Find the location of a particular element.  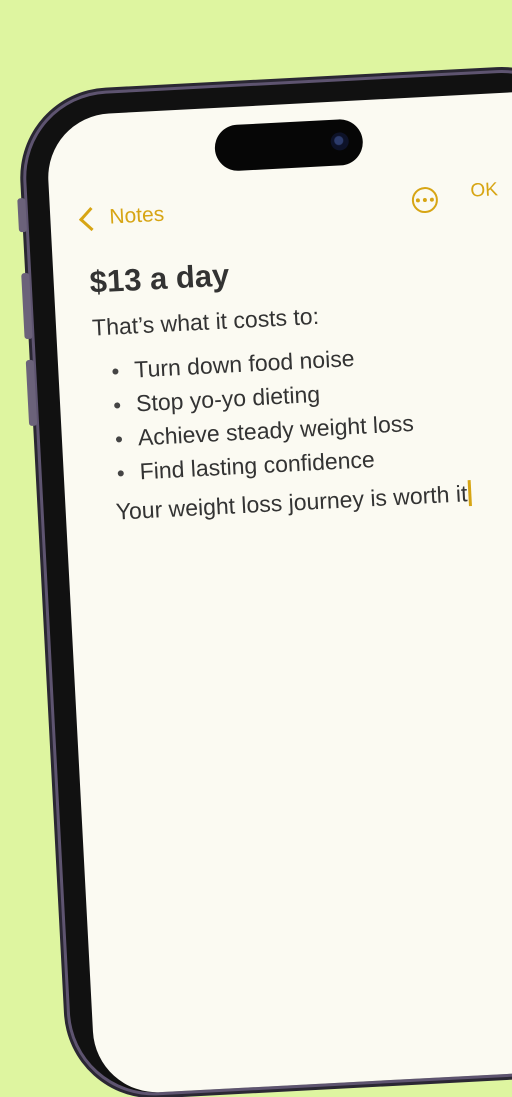

action-button is located at coordinates (22, 215).